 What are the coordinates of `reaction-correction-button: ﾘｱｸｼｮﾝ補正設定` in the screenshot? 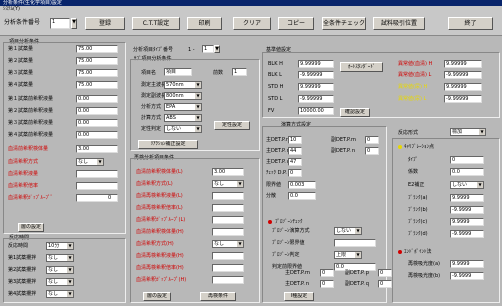 It's located at (168, 144).